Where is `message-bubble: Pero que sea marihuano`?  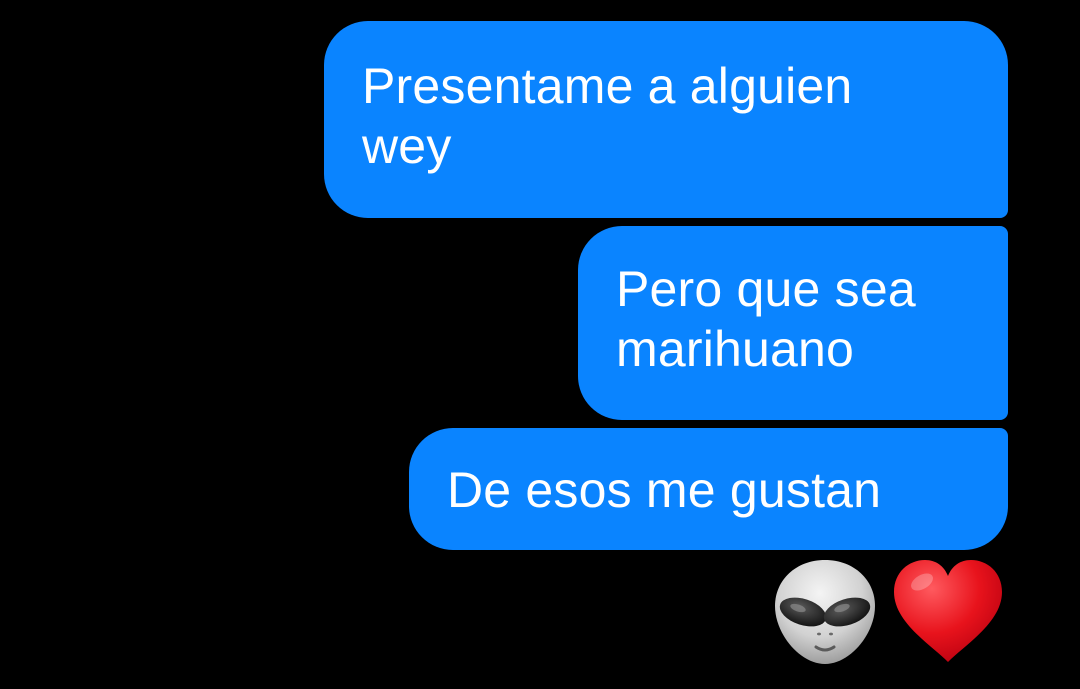
message-bubble: Pero que sea marihuano is located at coordinates (793, 323).